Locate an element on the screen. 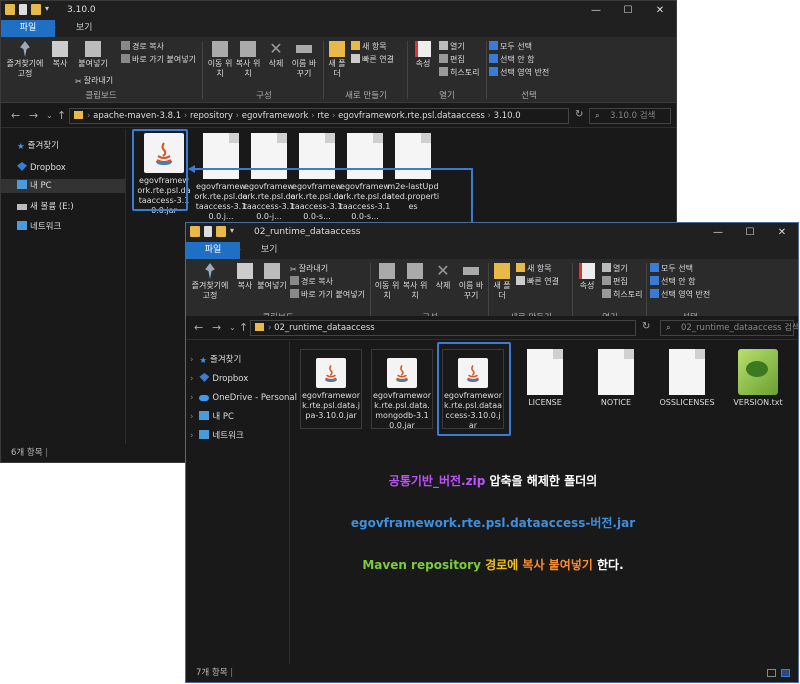 The image size is (800, 684). file-item: LICENSE is located at coordinates (545, 378).